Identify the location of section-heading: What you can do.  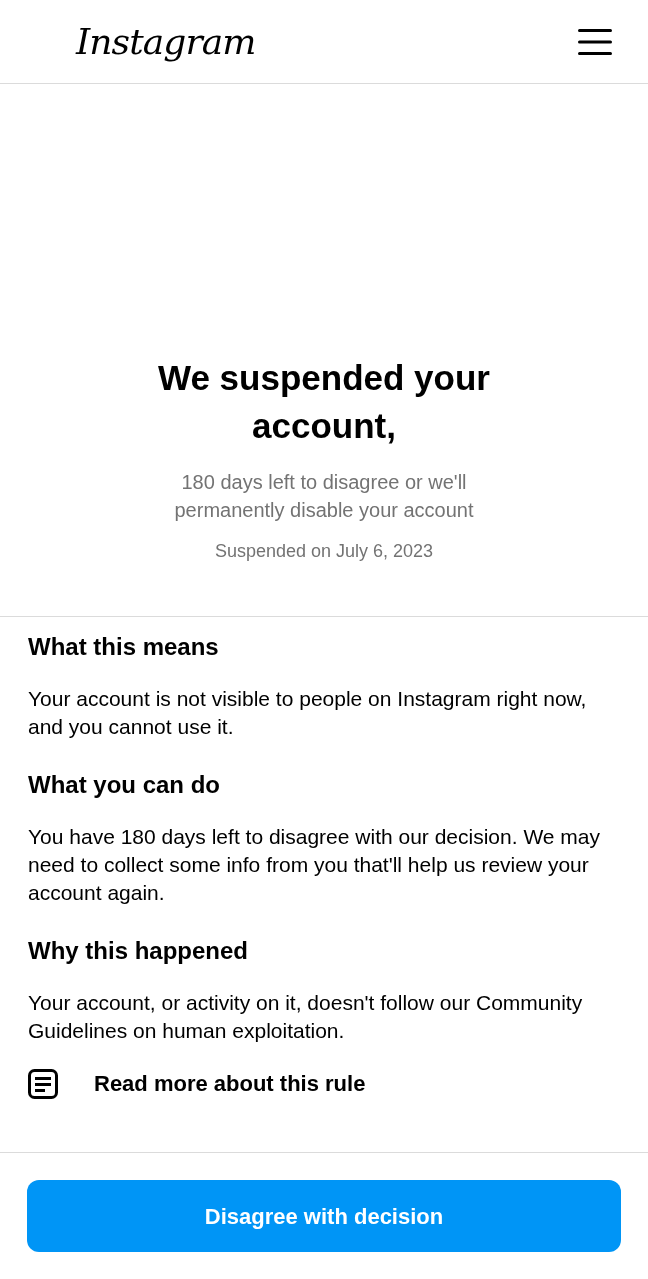
(124, 785).